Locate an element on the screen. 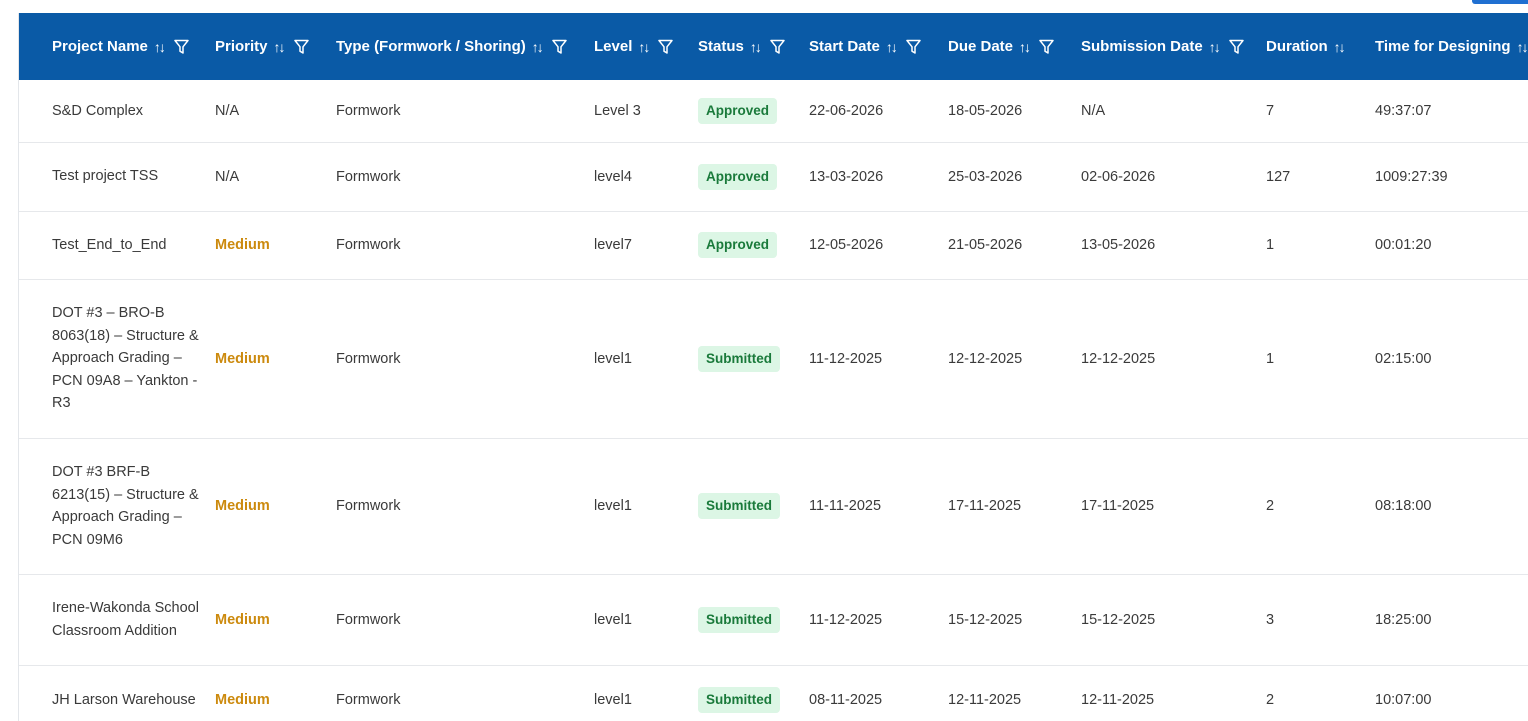 This screenshot has height=721, width=1528. cell-level: Level 3 is located at coordinates (646, 111).